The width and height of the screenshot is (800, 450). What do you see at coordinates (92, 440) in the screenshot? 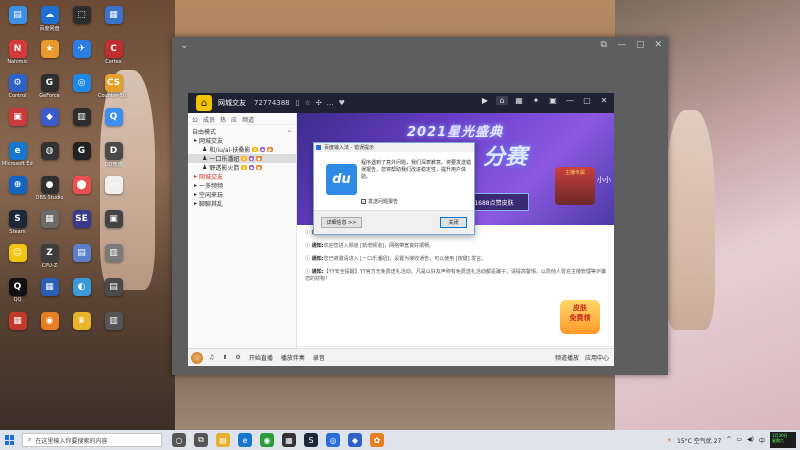
I see `taskbar-search: ⌕ 在这里输入你要搜索的内容` at bounding box center [92, 440].